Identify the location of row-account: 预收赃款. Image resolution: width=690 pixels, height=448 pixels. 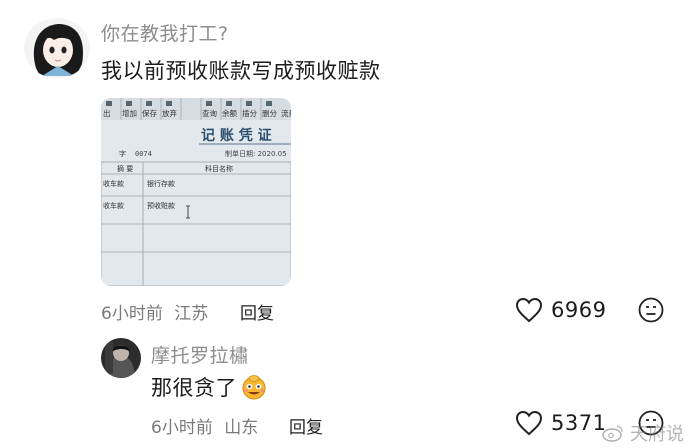
(161, 205).